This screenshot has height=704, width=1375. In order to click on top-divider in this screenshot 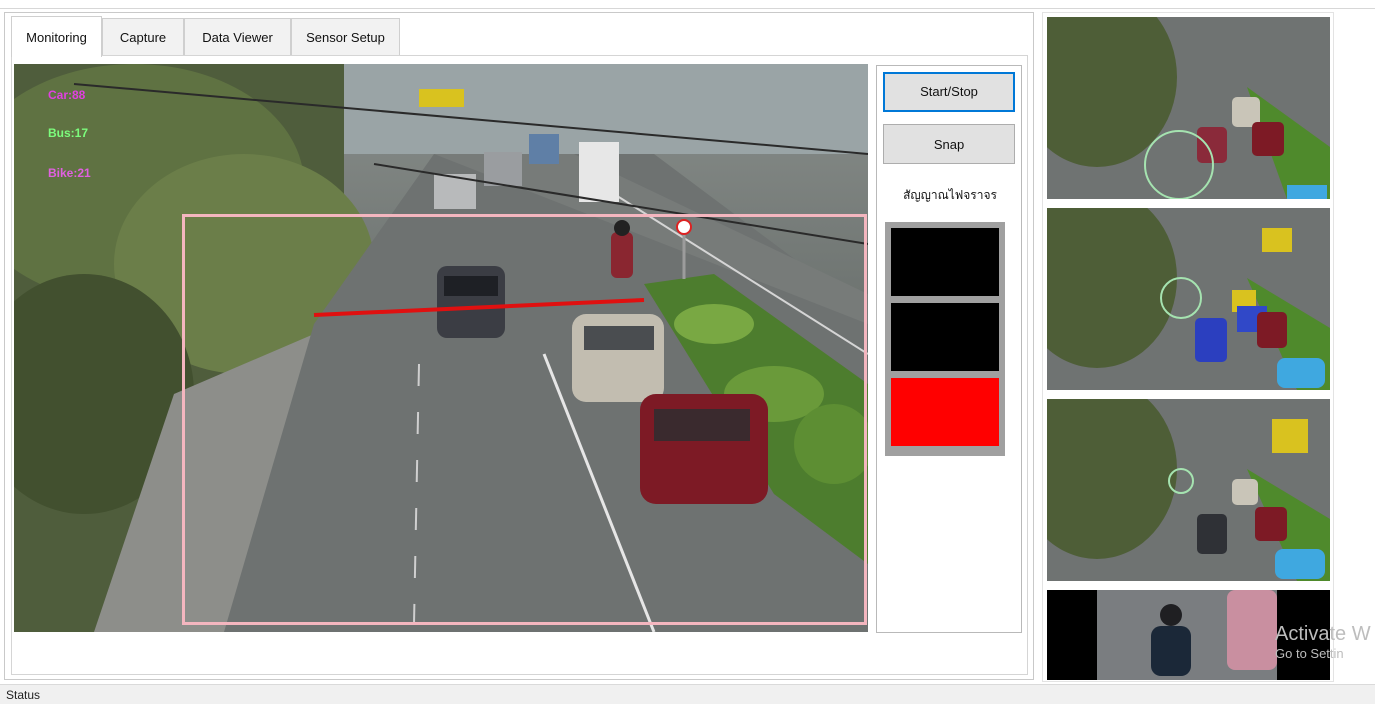, I will do `click(687, 8)`.